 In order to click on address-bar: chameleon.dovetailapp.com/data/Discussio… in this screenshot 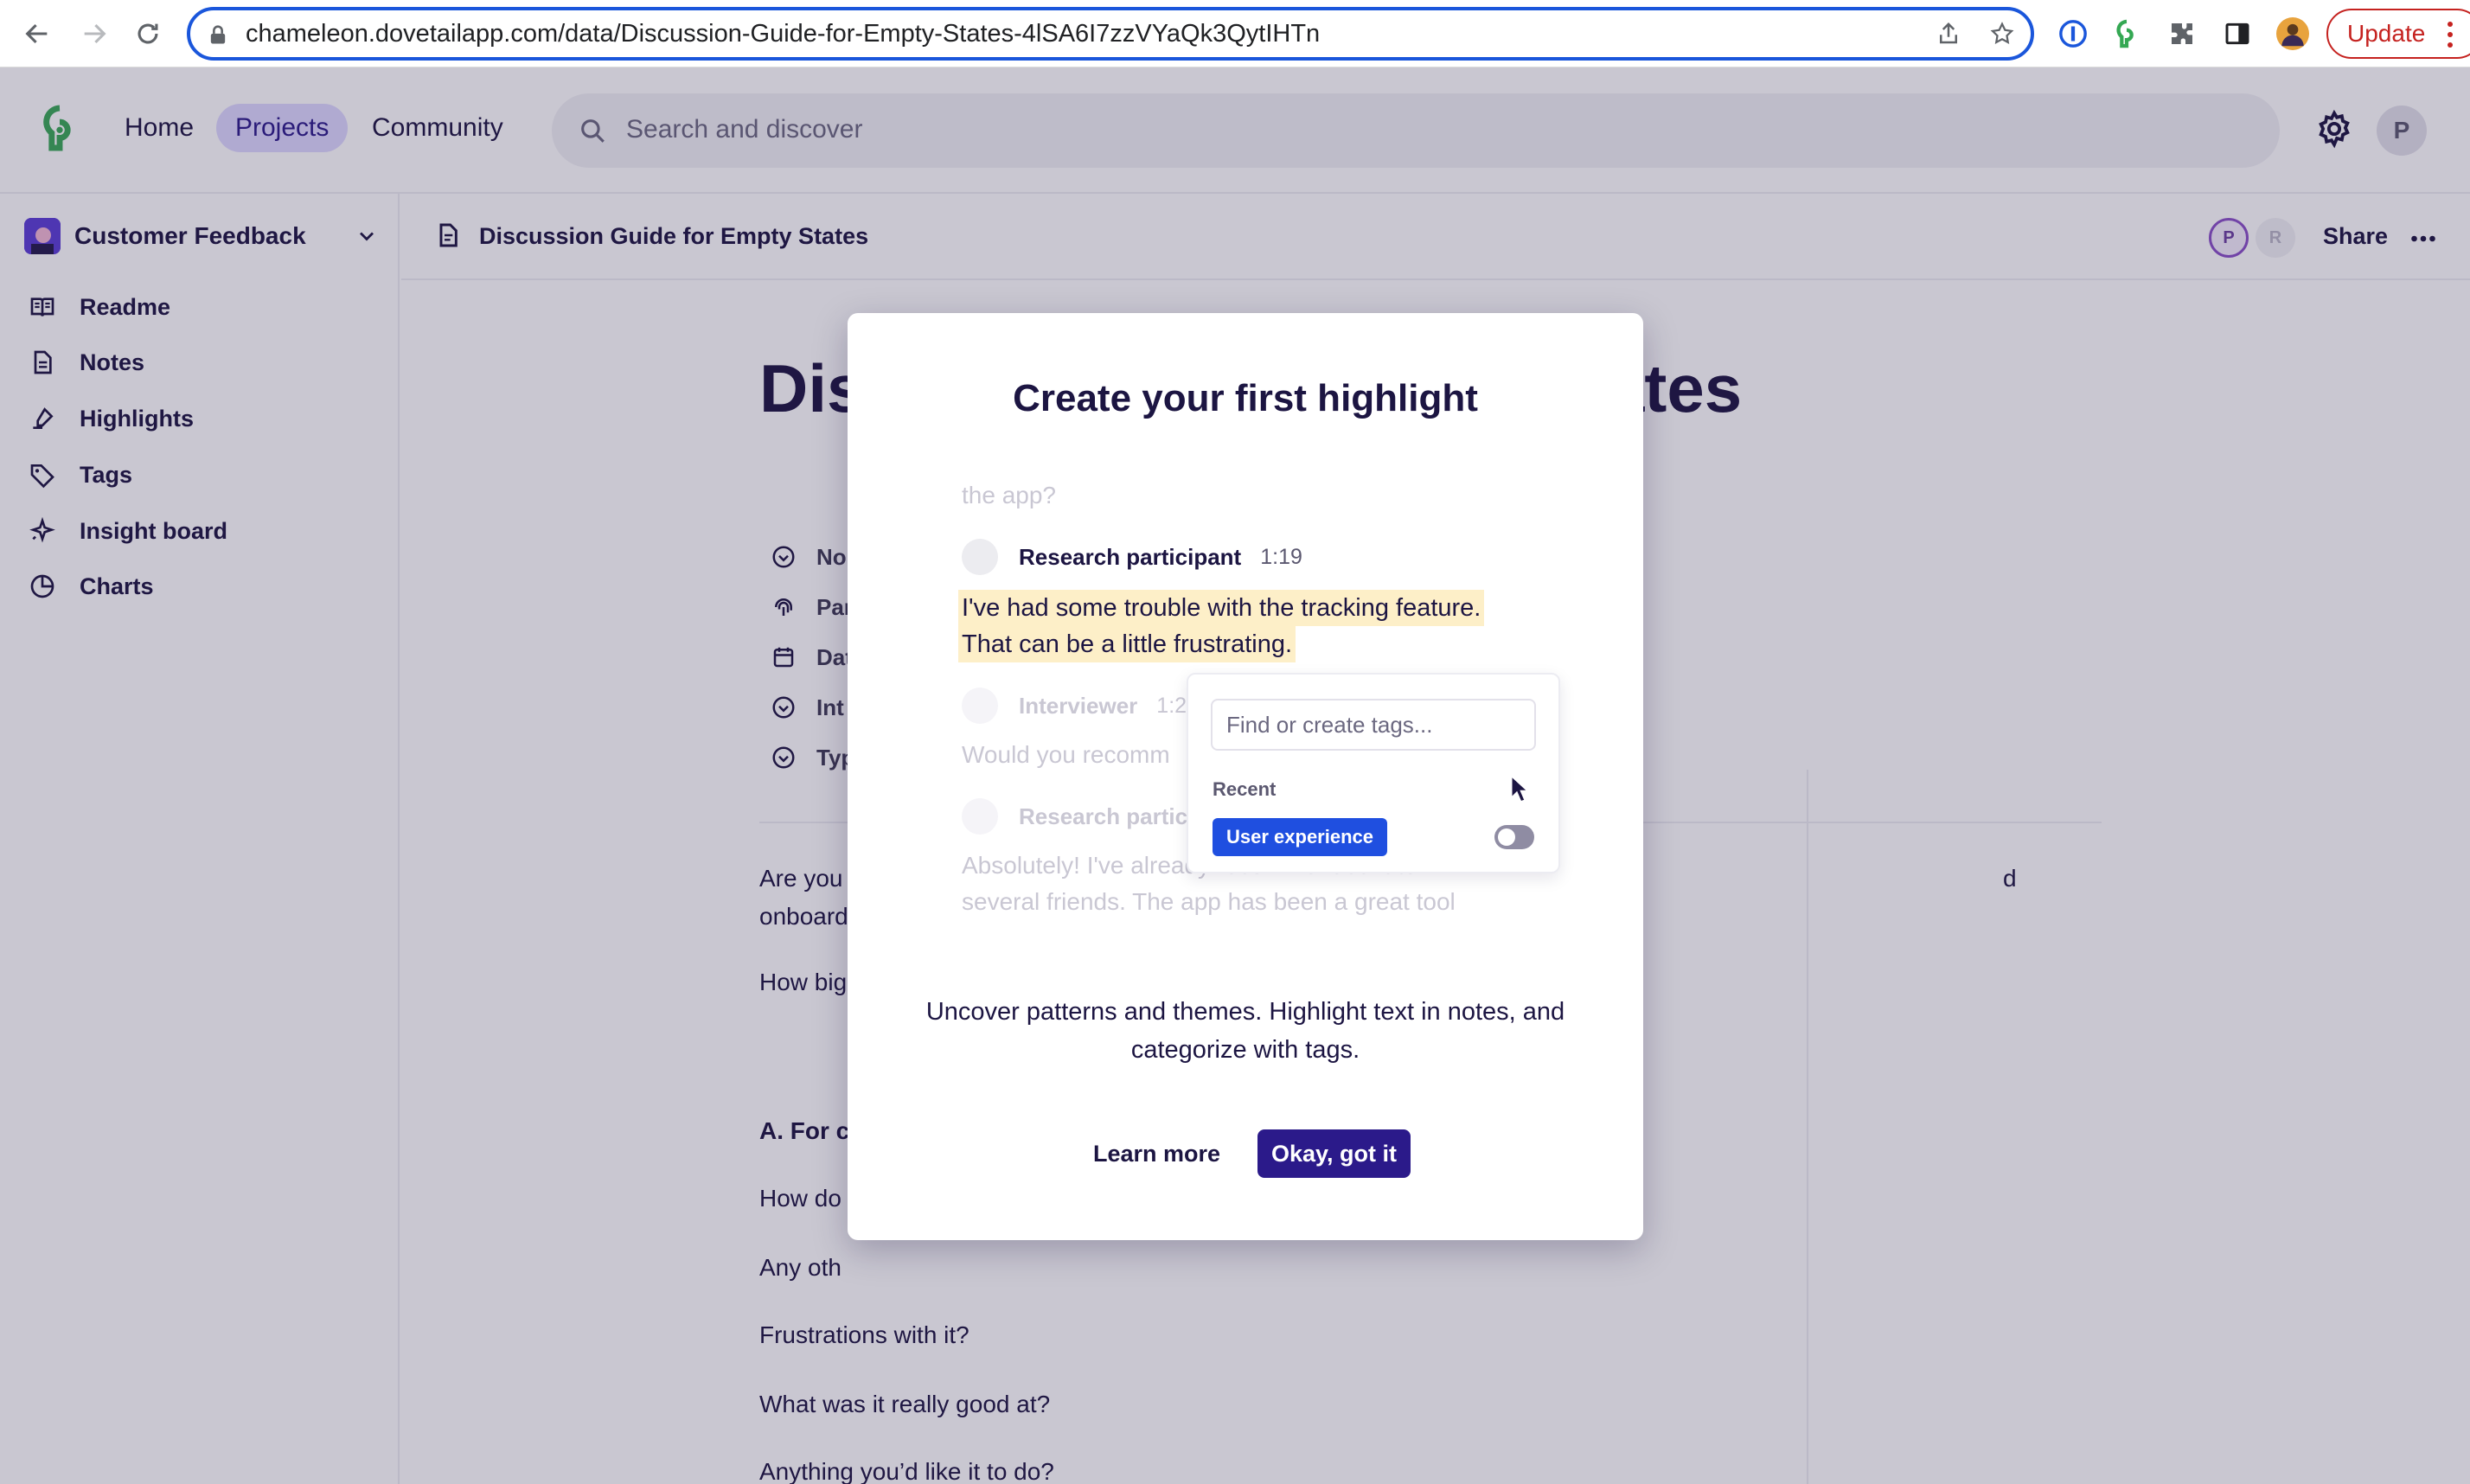, I will do `click(1110, 34)`.